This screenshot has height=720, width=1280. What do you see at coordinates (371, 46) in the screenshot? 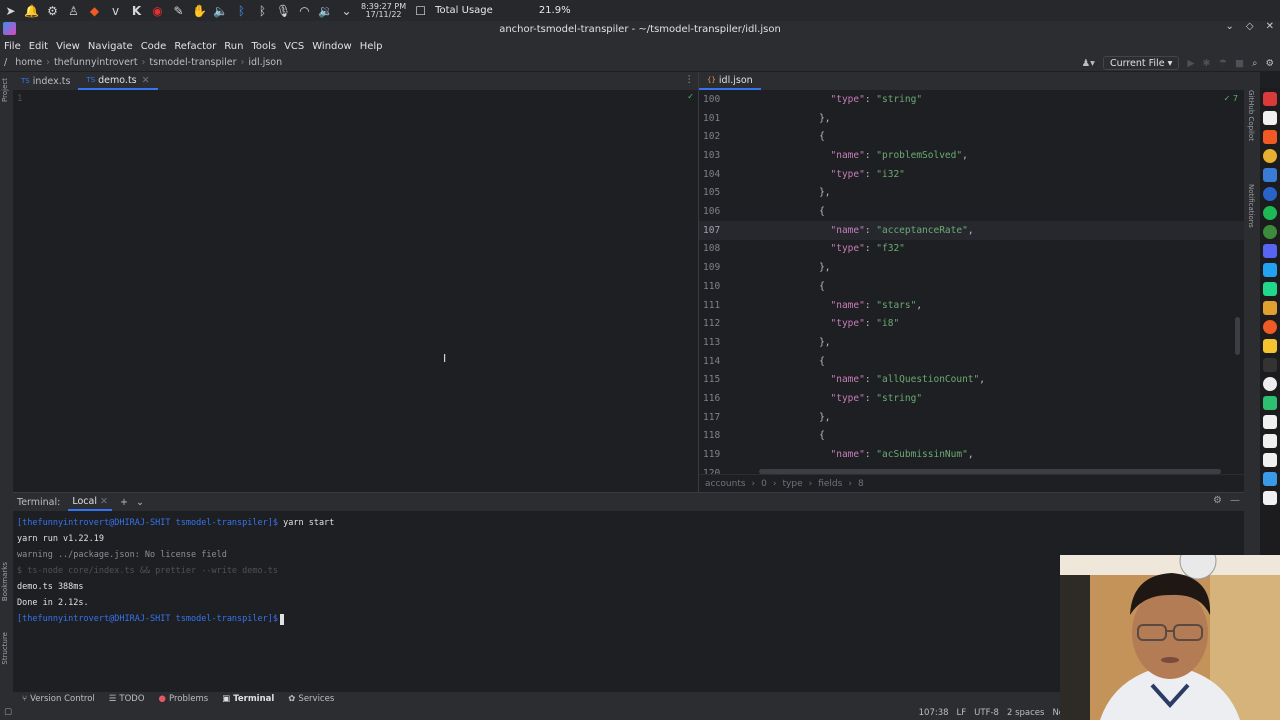
I see `menu-help: Help` at bounding box center [371, 46].